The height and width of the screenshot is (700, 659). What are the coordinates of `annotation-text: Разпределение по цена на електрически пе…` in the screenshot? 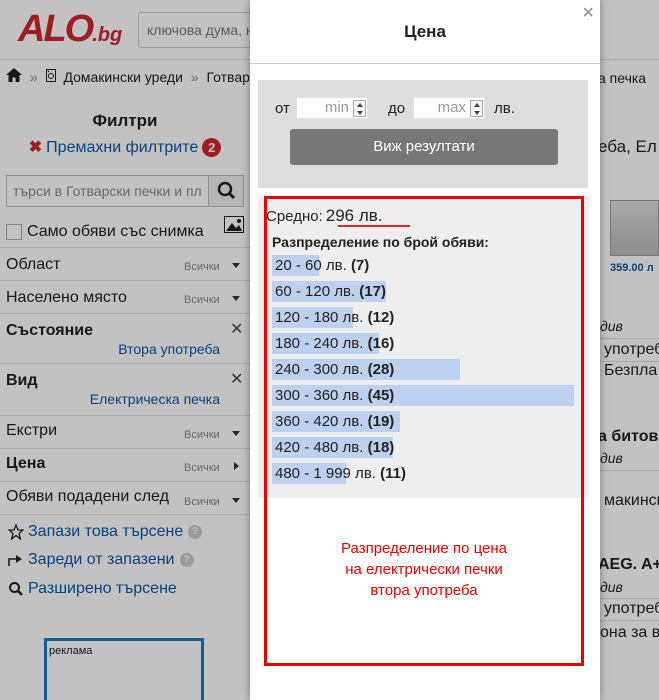 It's located at (424, 569).